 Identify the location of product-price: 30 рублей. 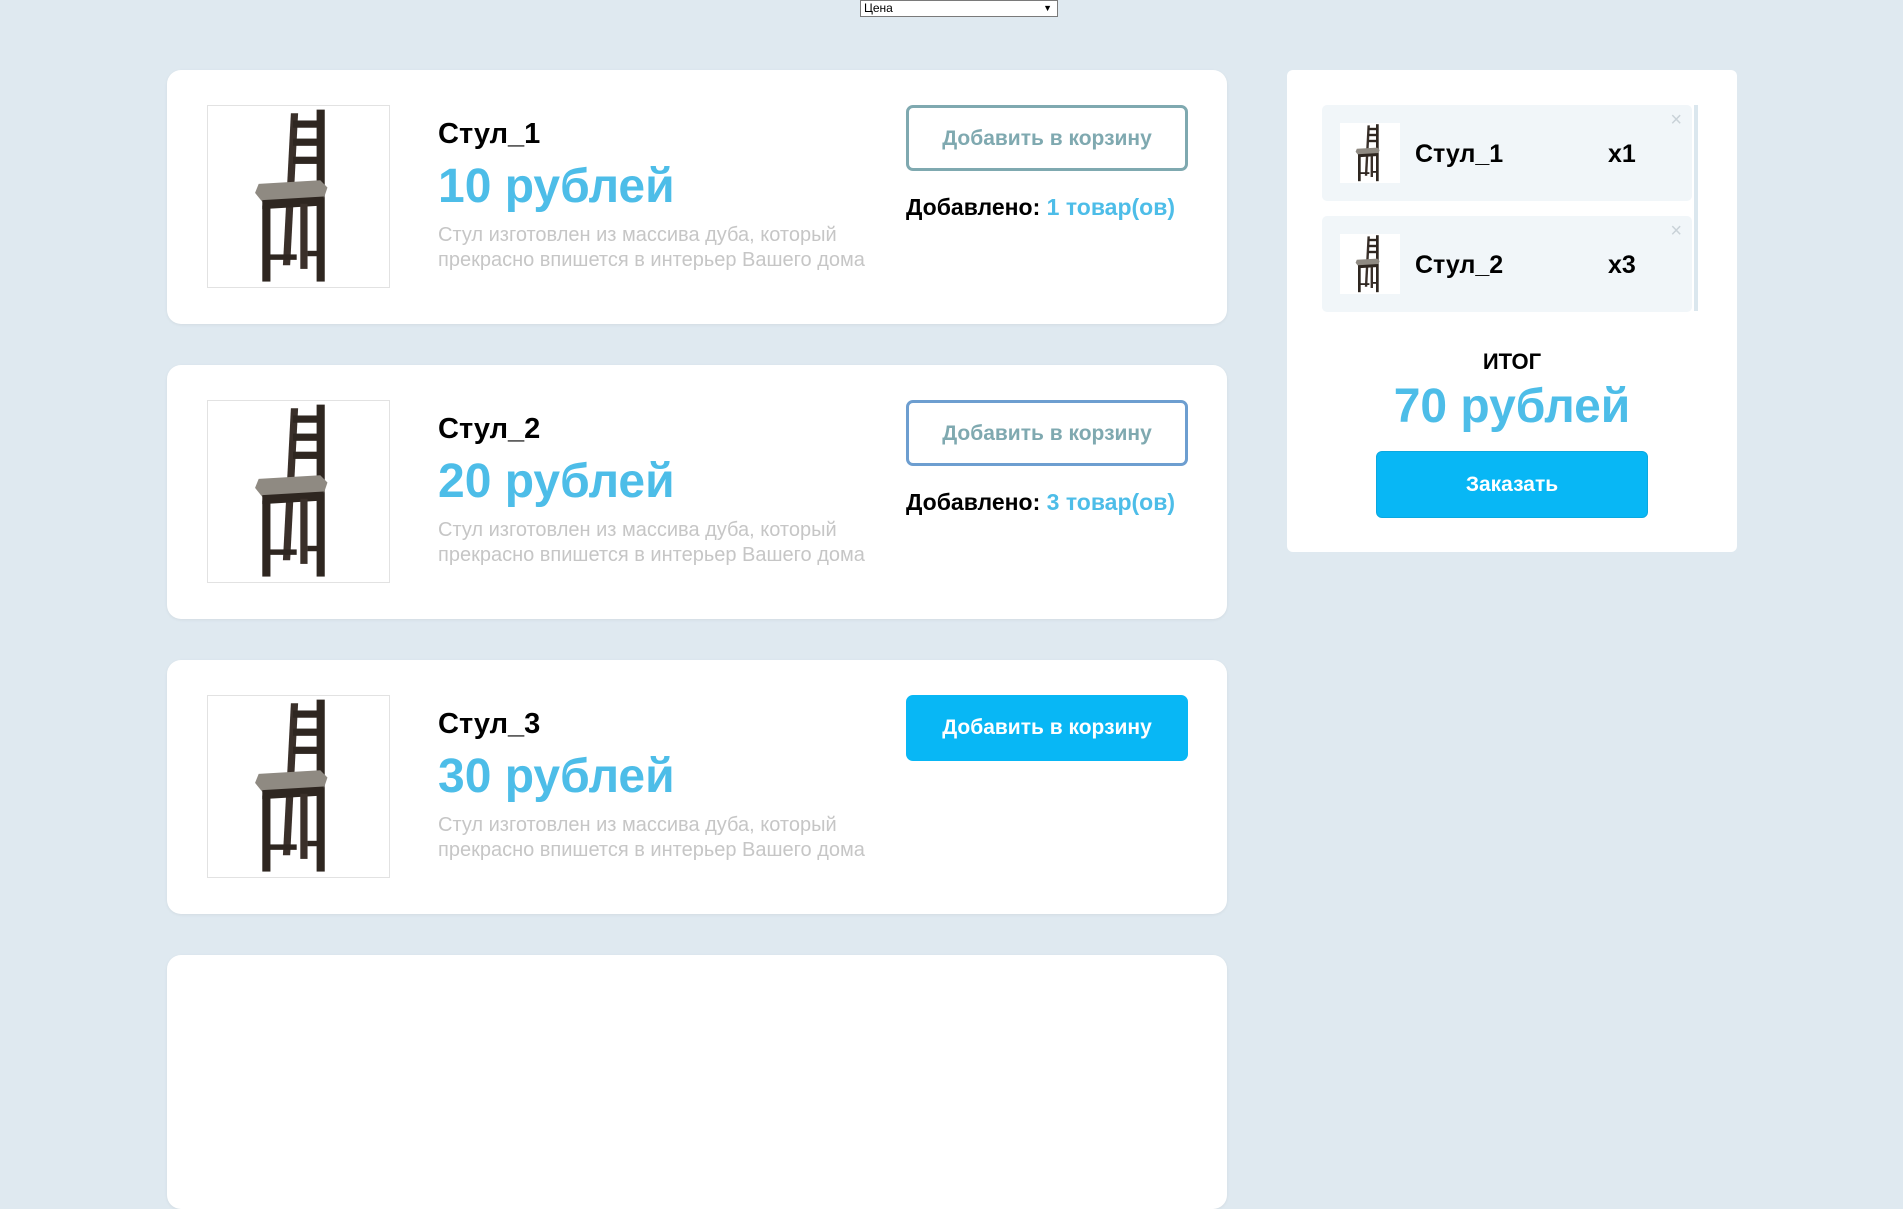
(556, 776).